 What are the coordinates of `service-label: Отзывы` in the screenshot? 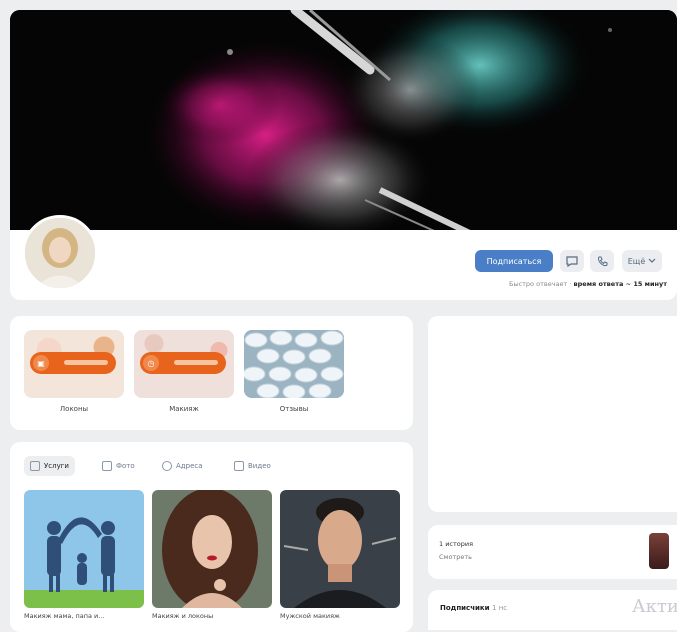 It's located at (294, 409).